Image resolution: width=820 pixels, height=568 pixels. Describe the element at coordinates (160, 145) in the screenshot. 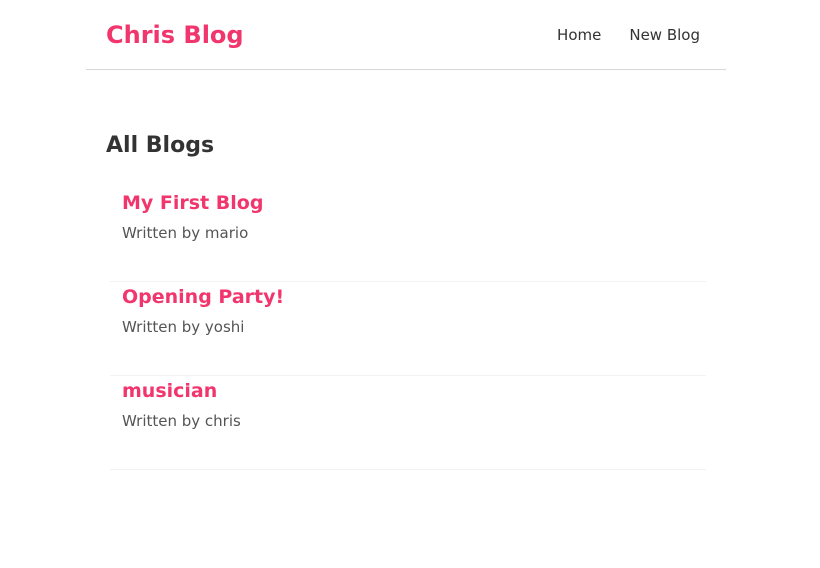

I see `page-title: All Blogs` at that location.